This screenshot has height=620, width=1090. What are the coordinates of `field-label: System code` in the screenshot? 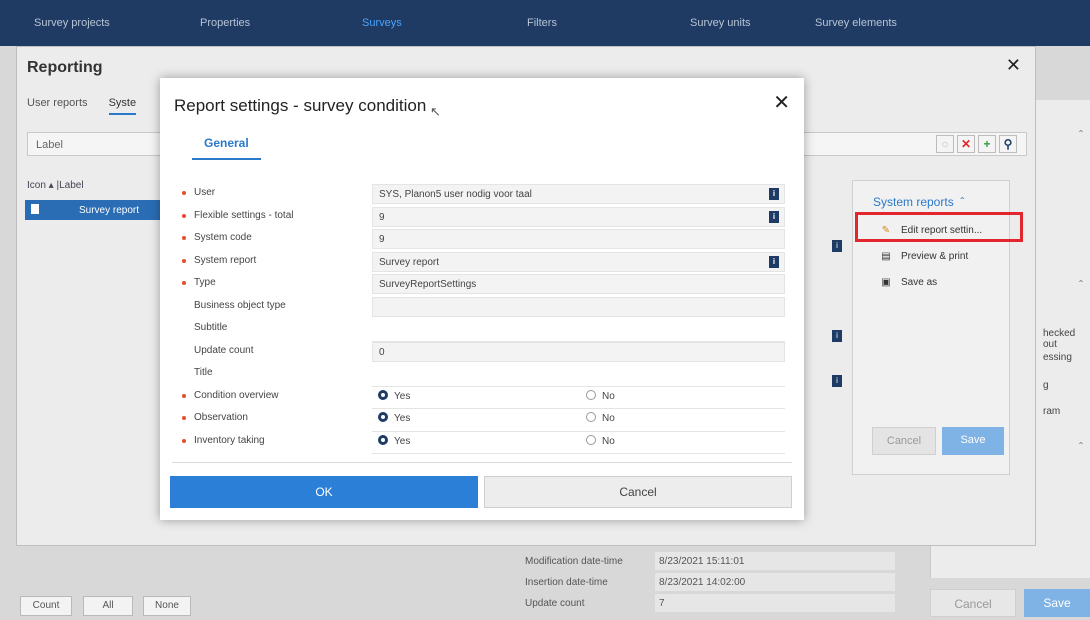 It's located at (223, 237).